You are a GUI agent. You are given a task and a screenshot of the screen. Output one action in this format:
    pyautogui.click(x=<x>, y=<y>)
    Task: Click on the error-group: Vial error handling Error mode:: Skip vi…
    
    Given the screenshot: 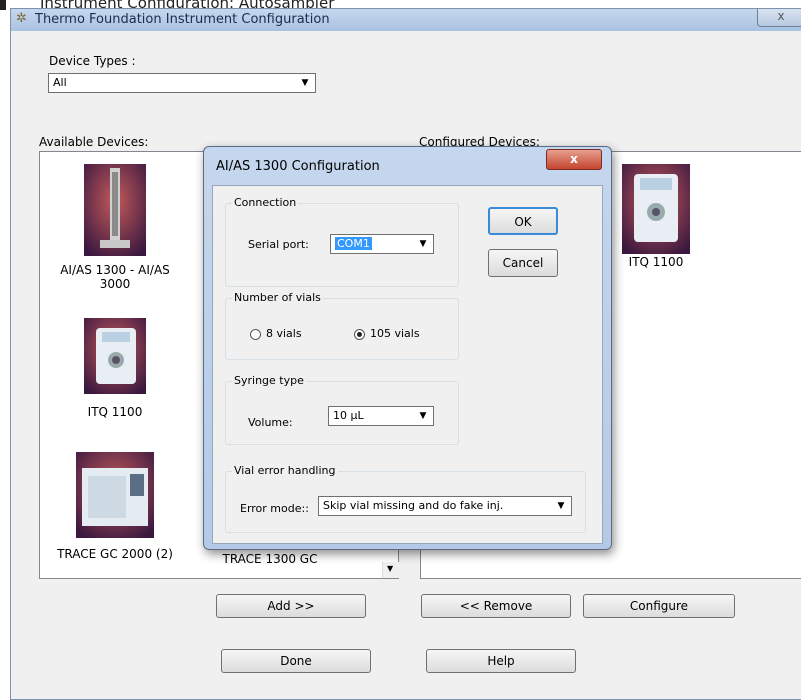 What is the action you would take?
    pyautogui.click(x=405, y=498)
    